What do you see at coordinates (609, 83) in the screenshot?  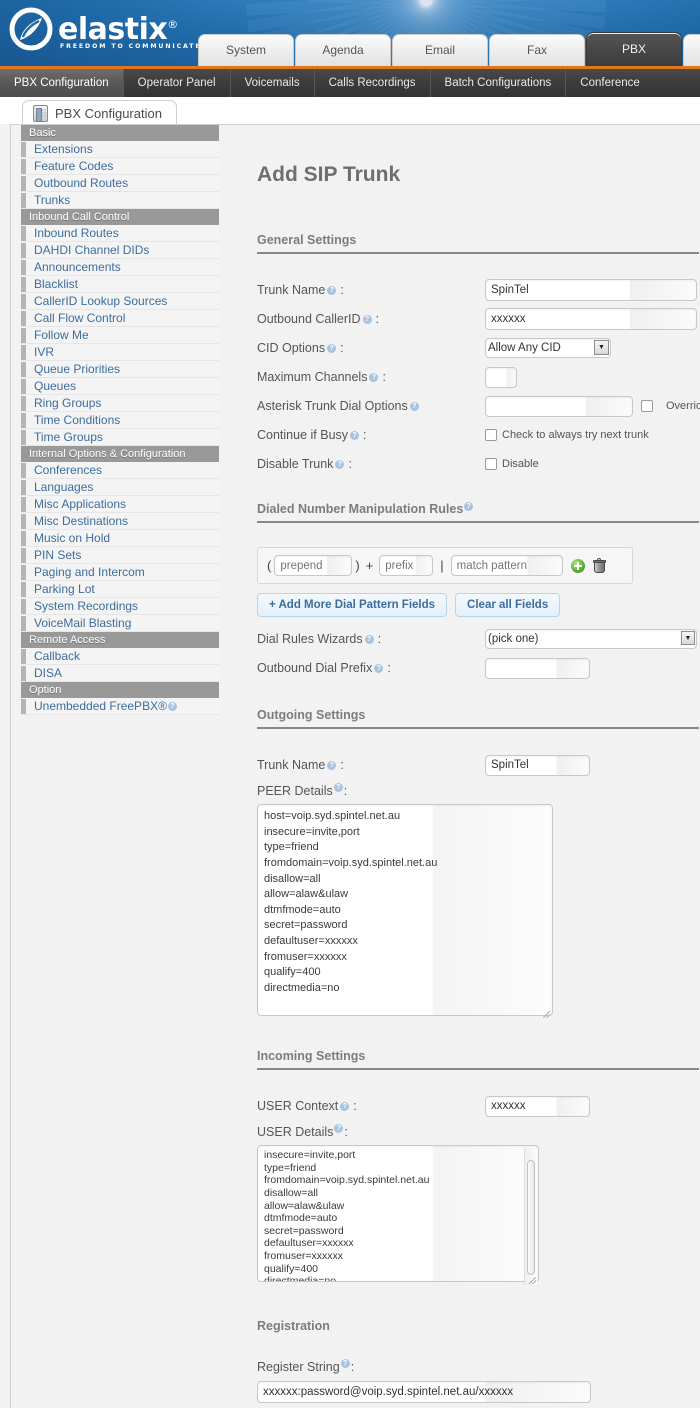 I see `subnav-item-conference: Conference` at bounding box center [609, 83].